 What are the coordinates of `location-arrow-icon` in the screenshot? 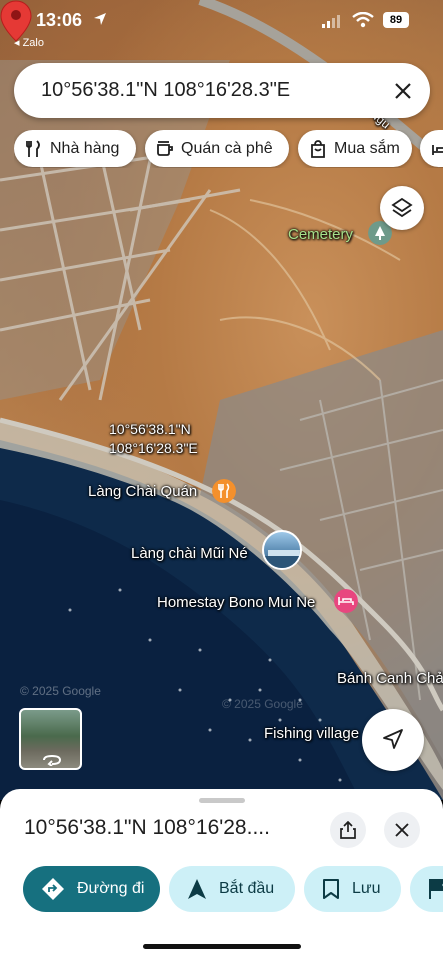 It's located at (100, 19).